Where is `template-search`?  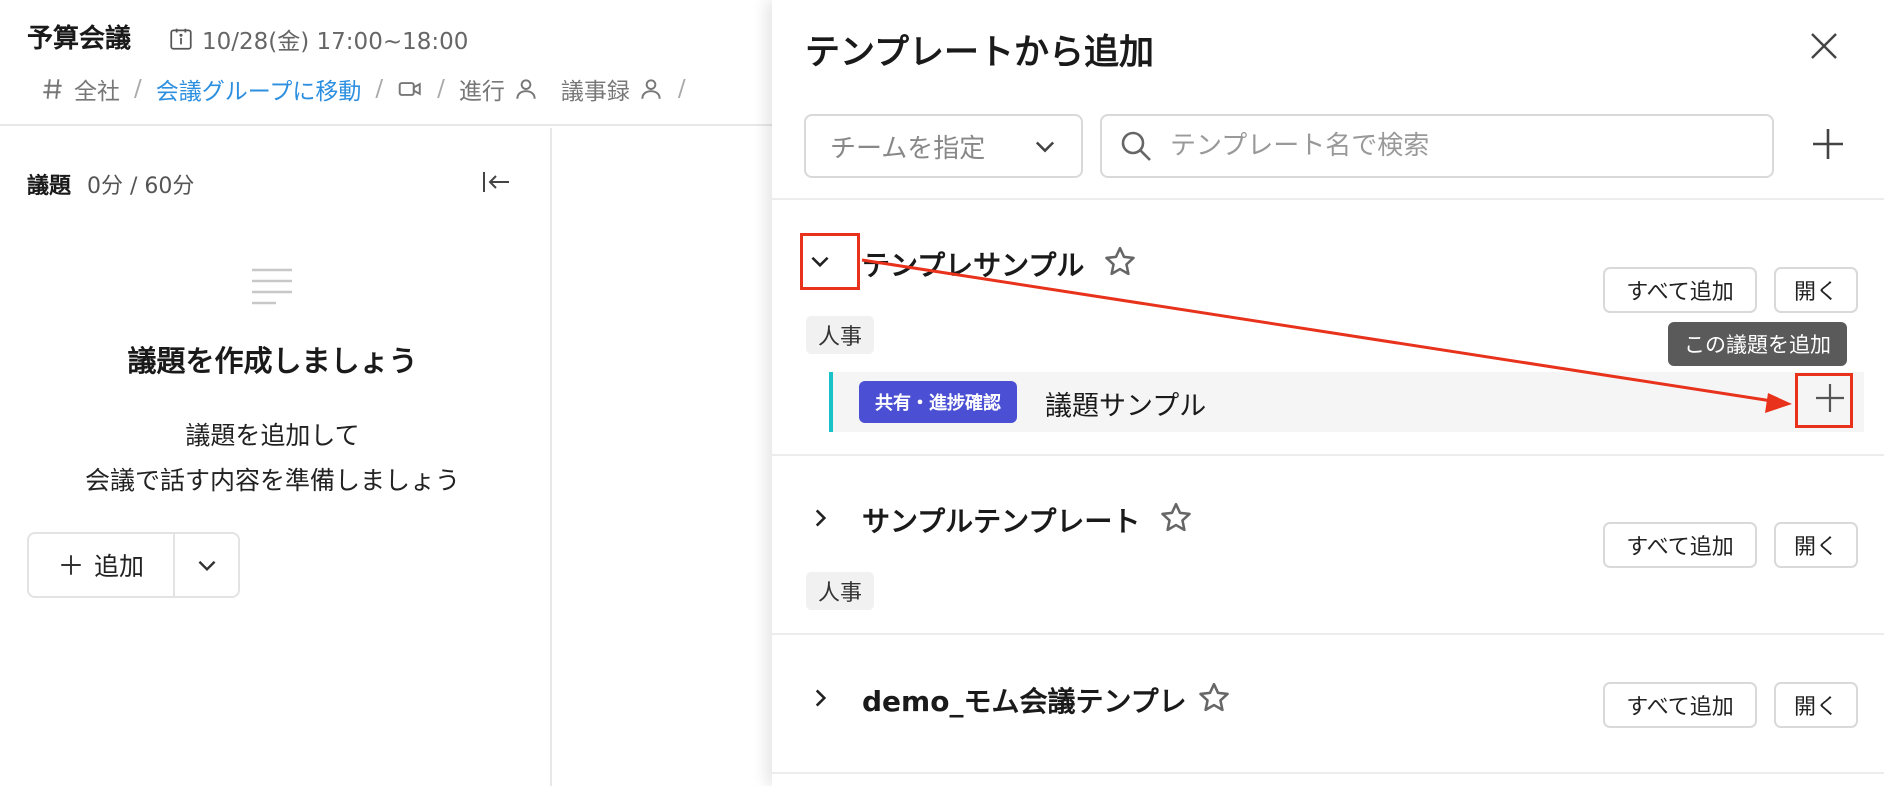
template-search is located at coordinates (1437, 146).